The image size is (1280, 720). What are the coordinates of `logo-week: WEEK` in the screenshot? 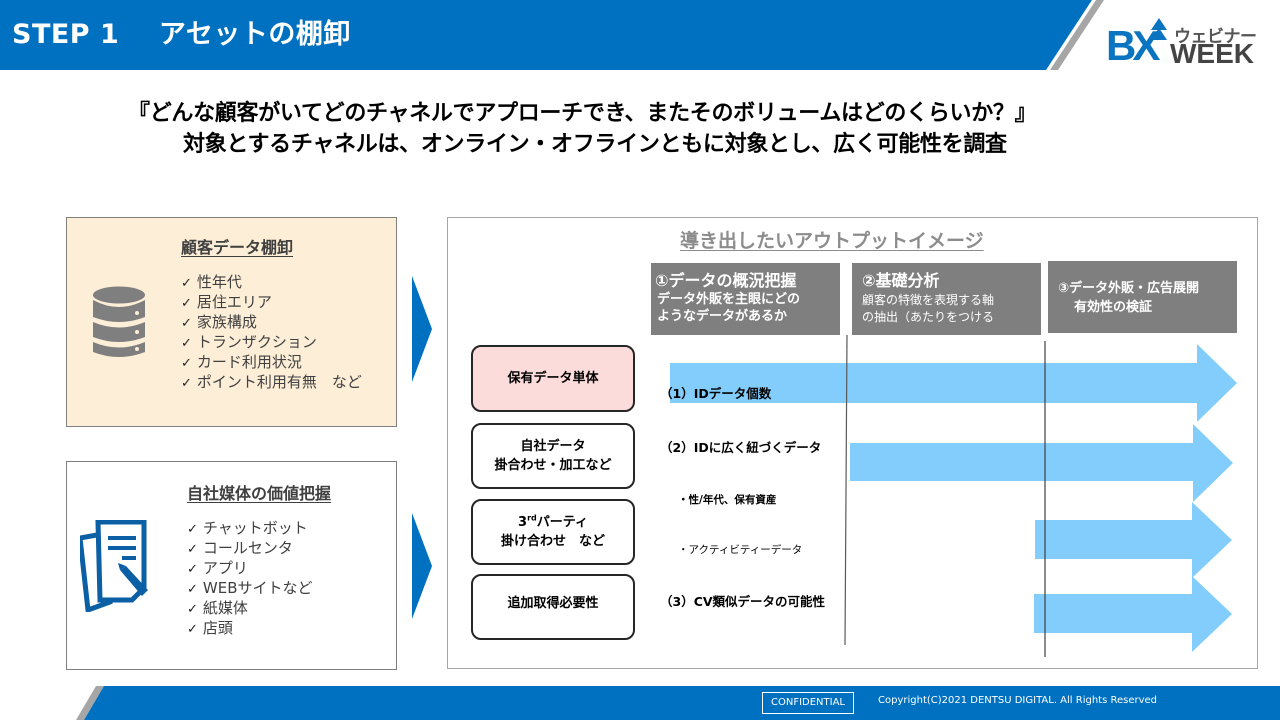 It's located at (1212, 53).